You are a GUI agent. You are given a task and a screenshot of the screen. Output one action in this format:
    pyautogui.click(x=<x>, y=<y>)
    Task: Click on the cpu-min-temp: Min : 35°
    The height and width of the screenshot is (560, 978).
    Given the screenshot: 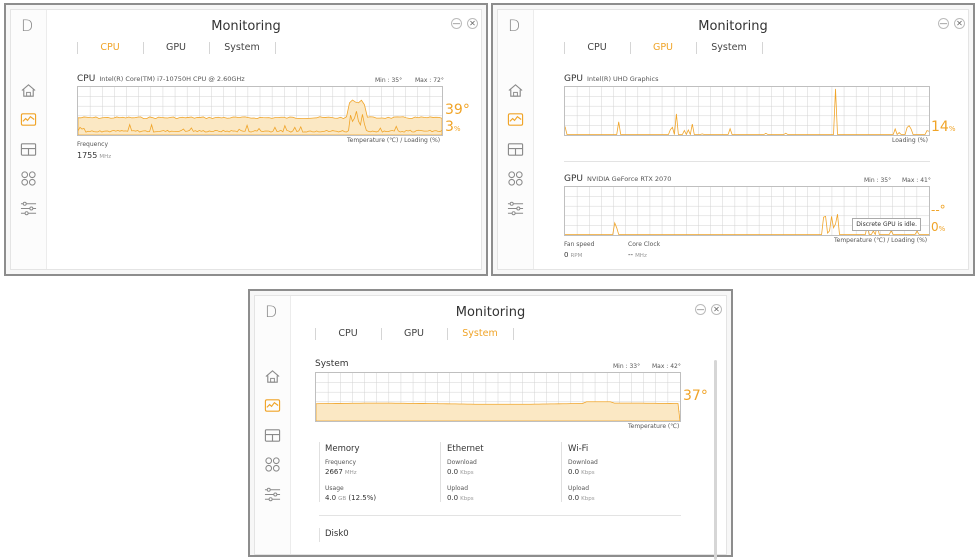 What is the action you would take?
    pyautogui.click(x=389, y=80)
    